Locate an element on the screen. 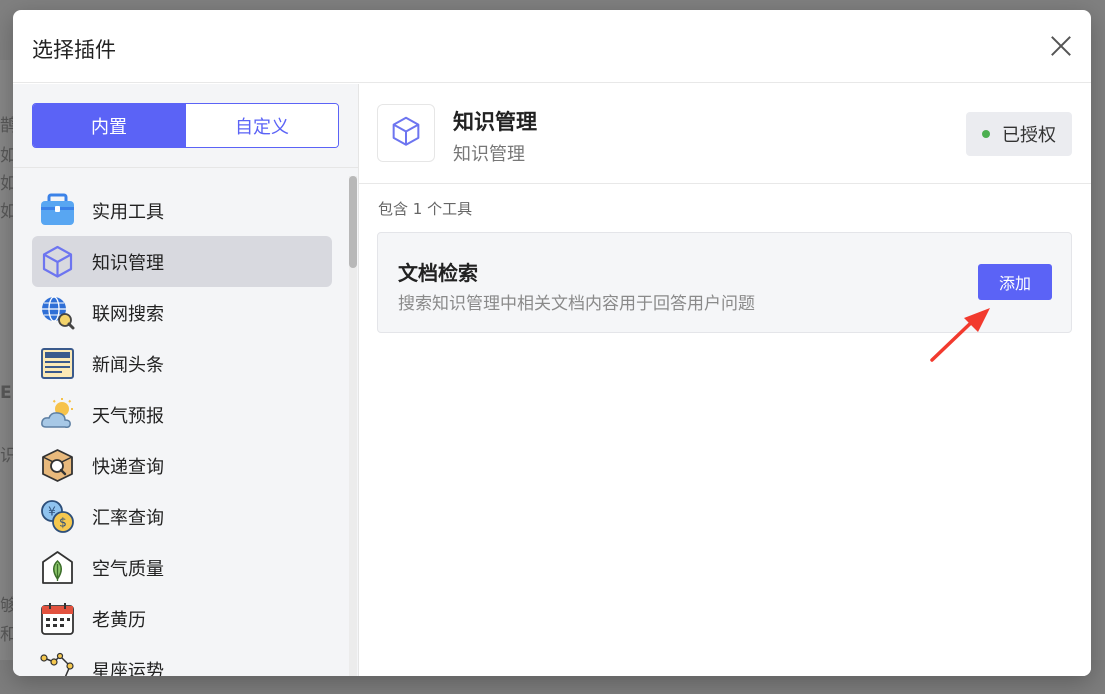 The width and height of the screenshot is (1105, 694). plugin-item-utilities: 实用工具 is located at coordinates (182, 210).